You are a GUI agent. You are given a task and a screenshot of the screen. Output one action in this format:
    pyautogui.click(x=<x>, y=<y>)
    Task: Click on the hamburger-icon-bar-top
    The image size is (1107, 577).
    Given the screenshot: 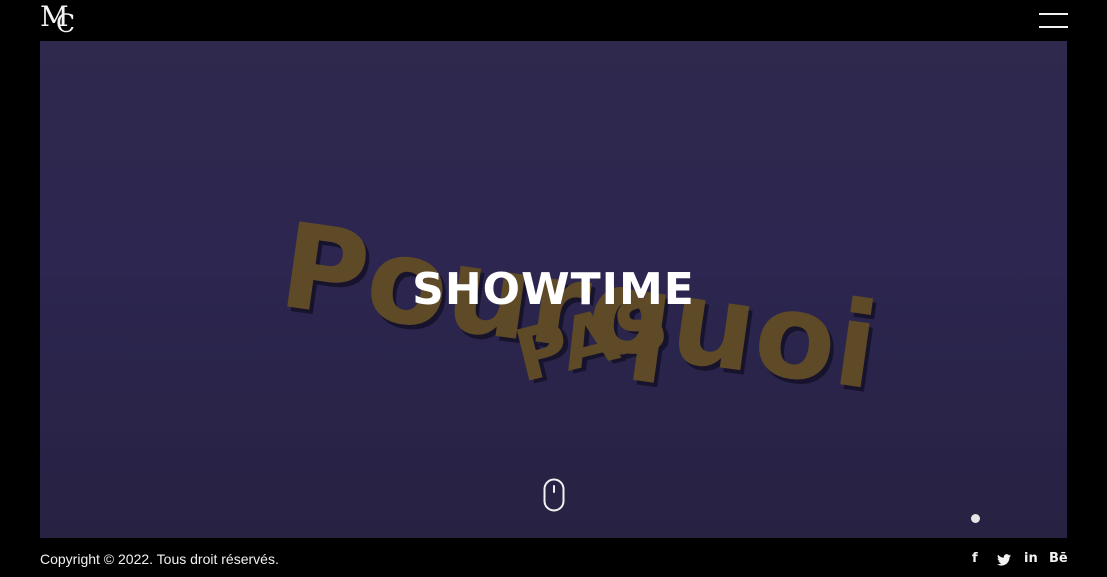 What is the action you would take?
    pyautogui.click(x=1053, y=14)
    